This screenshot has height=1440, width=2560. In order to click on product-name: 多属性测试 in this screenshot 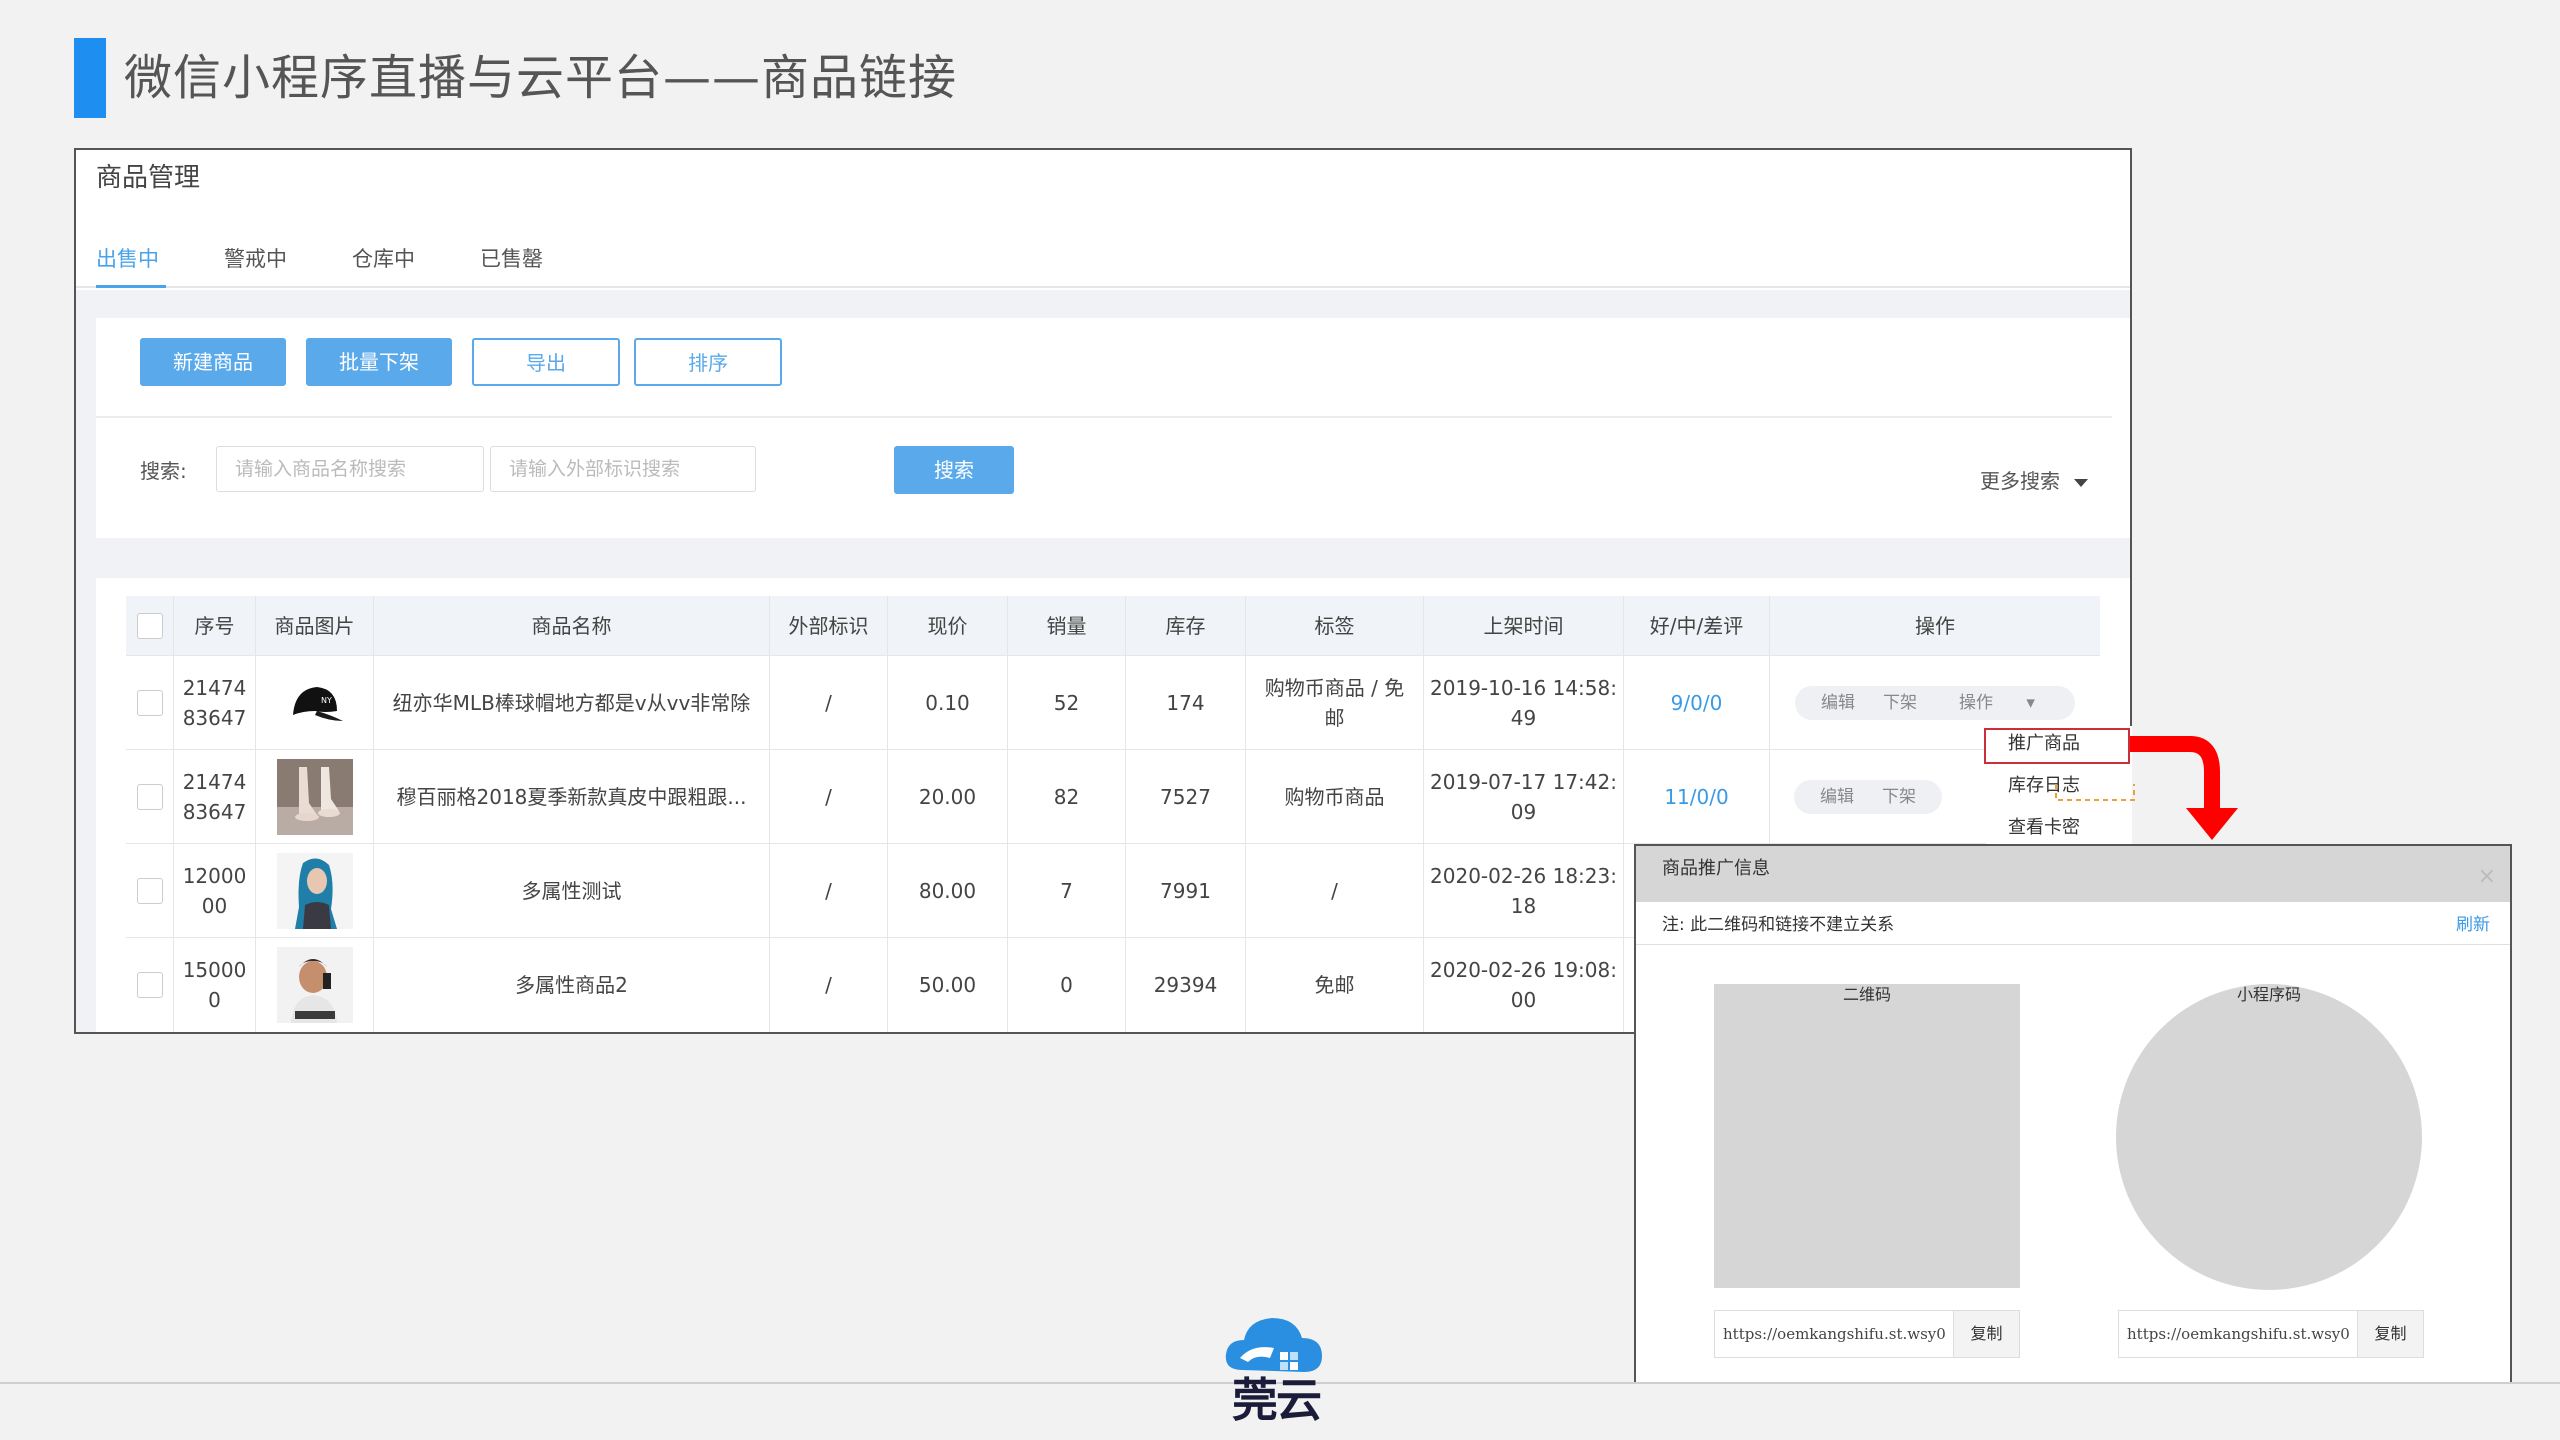, I will do `click(572, 890)`.